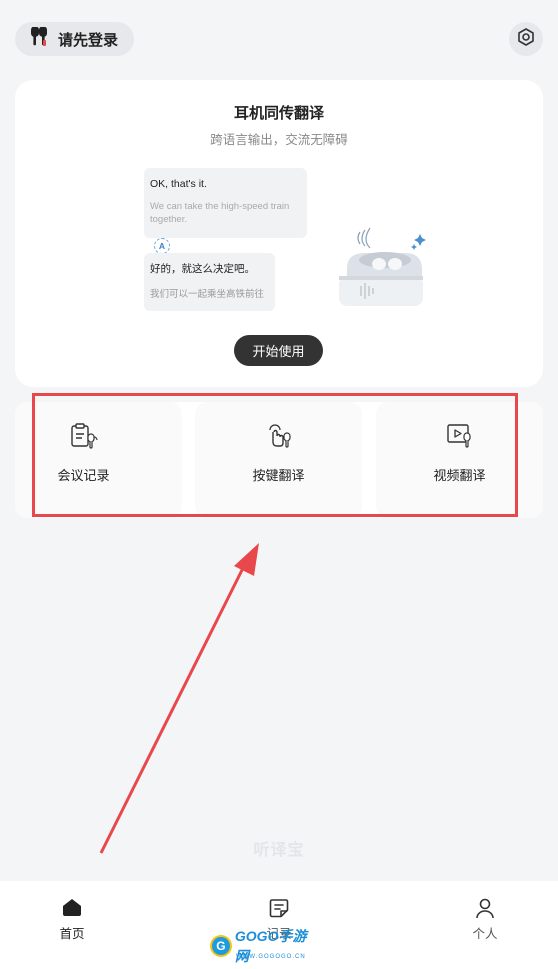  I want to click on feature-video-translate-label: 视频翻译, so click(459, 475).